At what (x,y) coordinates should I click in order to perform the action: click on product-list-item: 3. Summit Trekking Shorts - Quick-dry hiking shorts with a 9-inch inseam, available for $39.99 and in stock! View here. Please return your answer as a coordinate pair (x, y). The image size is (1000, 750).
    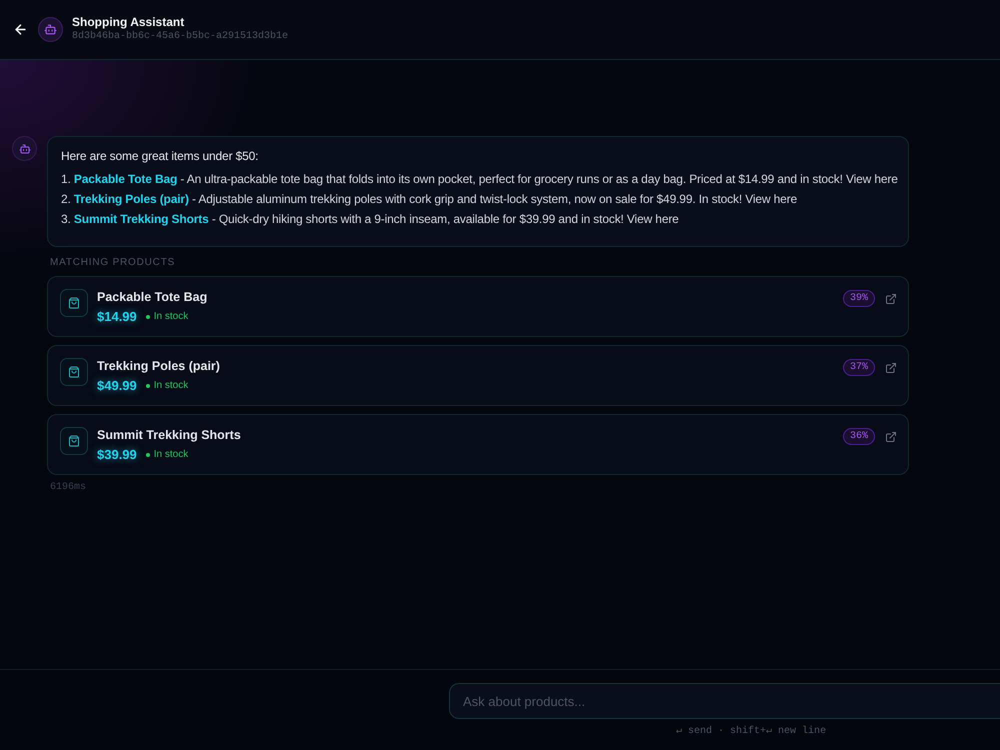
    Looking at the image, I should click on (370, 219).